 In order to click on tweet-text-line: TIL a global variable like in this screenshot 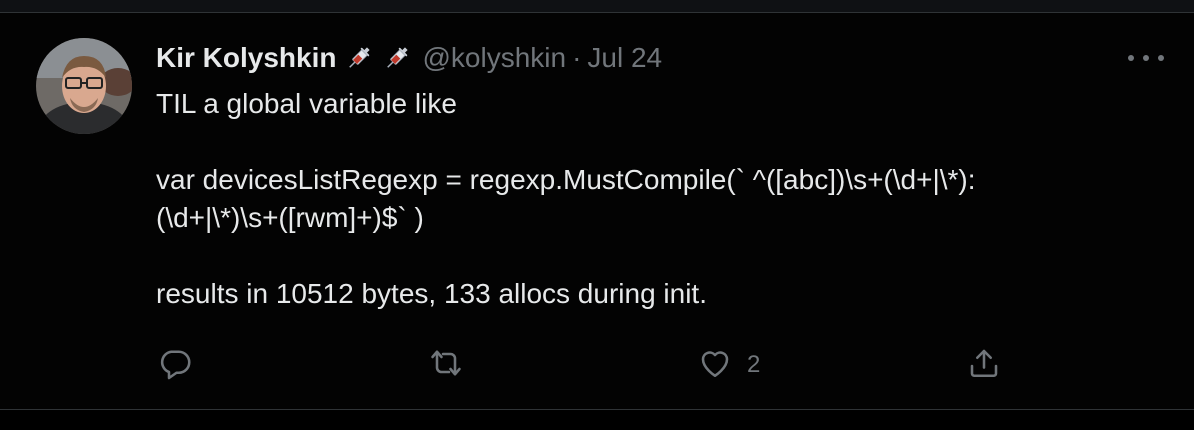, I will do `click(306, 103)`.